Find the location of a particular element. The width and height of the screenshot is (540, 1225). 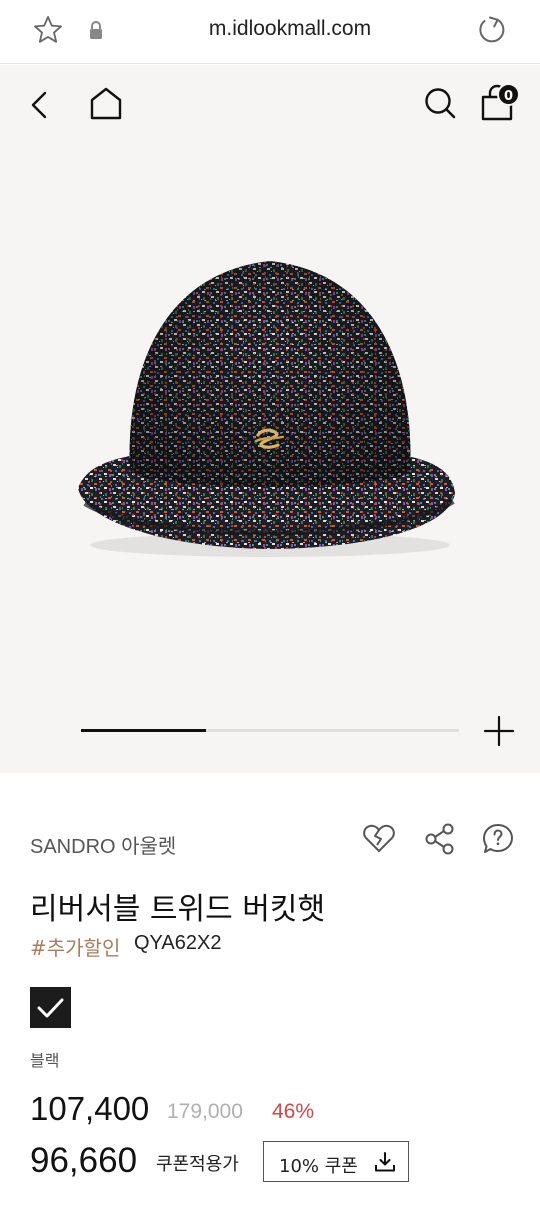

original-price: 179,000 is located at coordinates (205, 1111).